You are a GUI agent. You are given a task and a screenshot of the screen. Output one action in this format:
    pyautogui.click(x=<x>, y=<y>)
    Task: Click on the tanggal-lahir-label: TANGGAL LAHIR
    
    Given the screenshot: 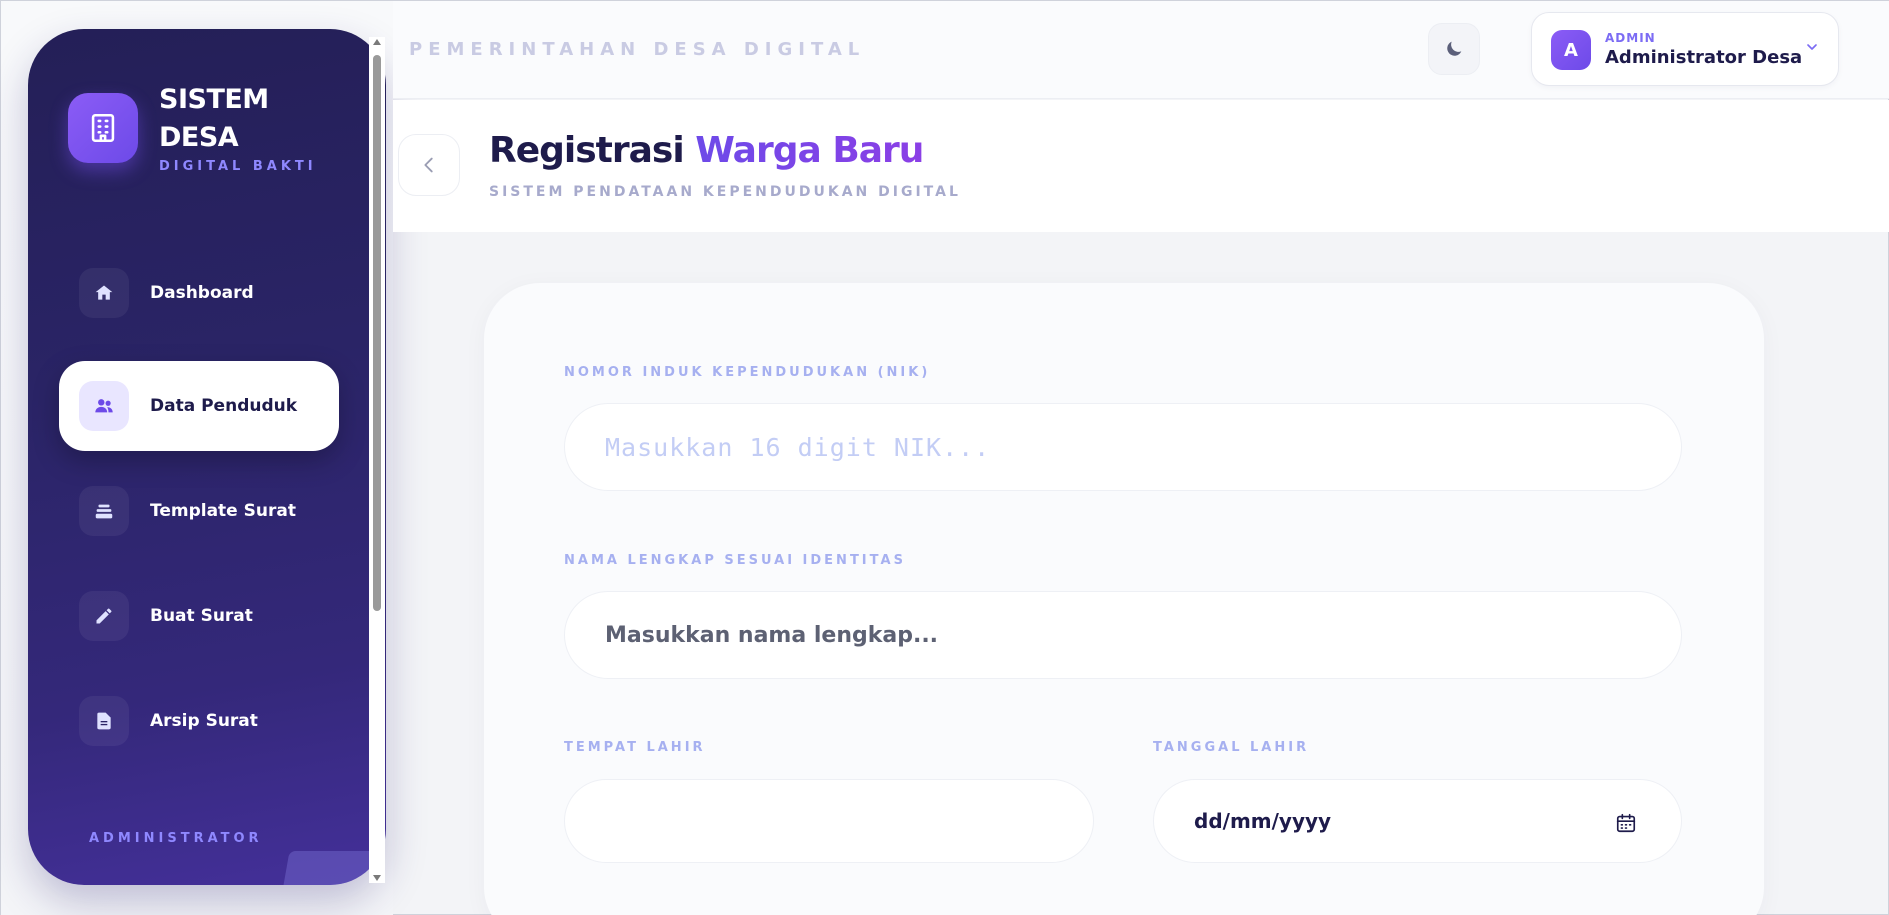 What is the action you would take?
    pyautogui.click(x=1231, y=747)
    